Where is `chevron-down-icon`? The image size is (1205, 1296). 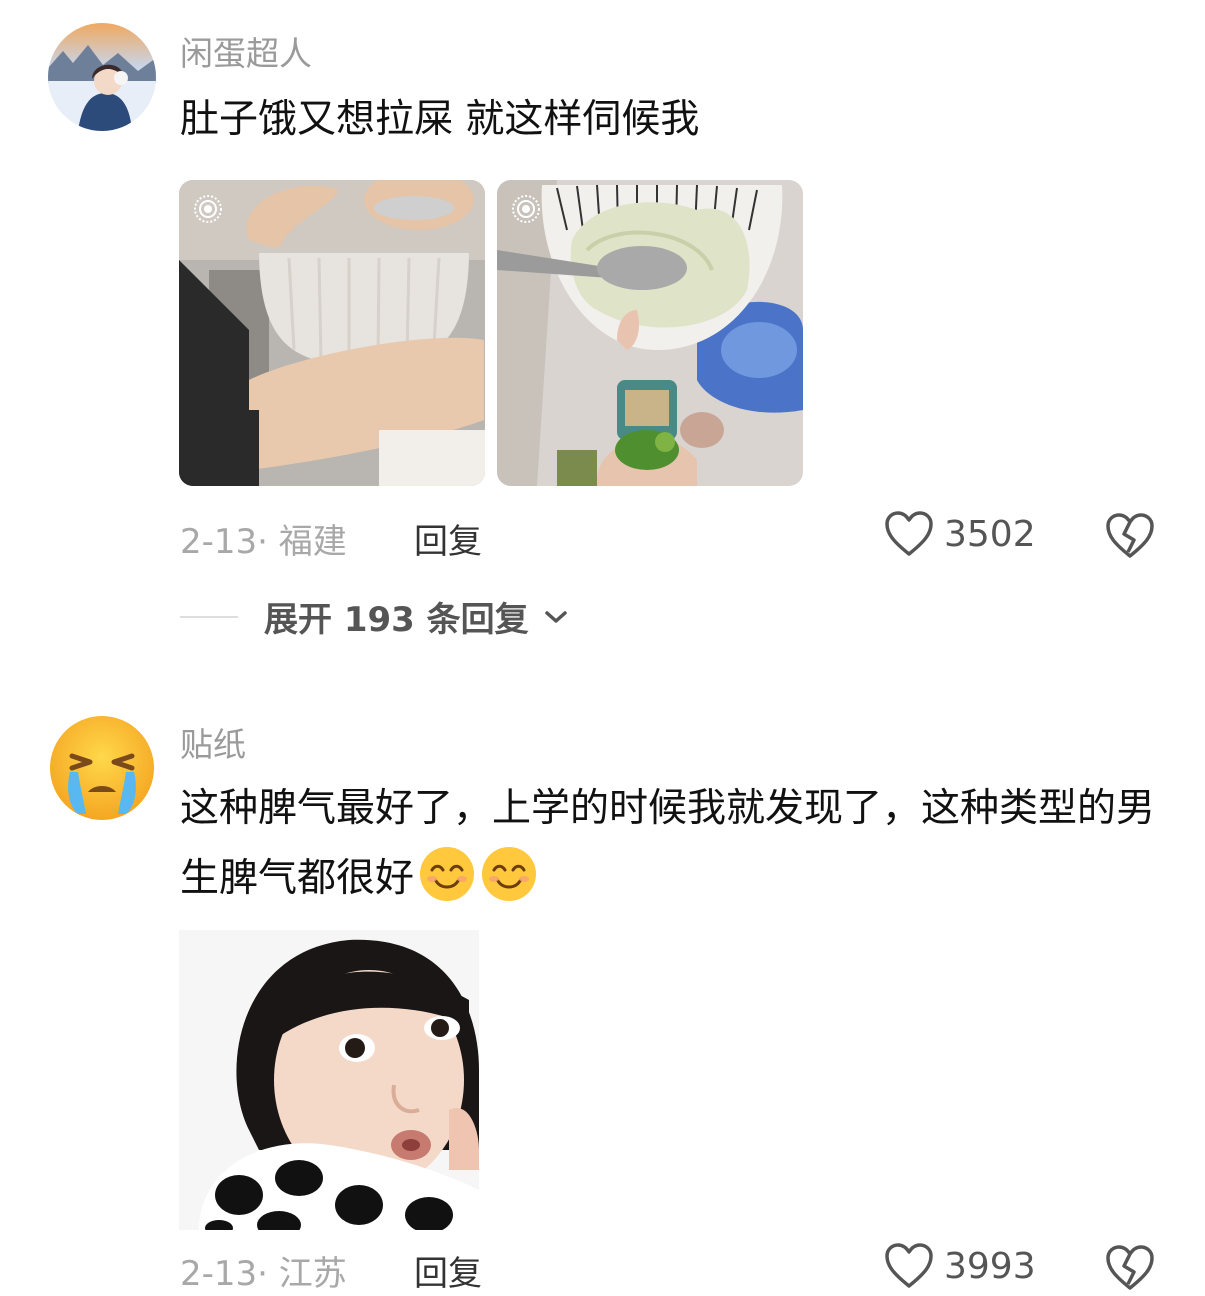 chevron-down-icon is located at coordinates (555, 616).